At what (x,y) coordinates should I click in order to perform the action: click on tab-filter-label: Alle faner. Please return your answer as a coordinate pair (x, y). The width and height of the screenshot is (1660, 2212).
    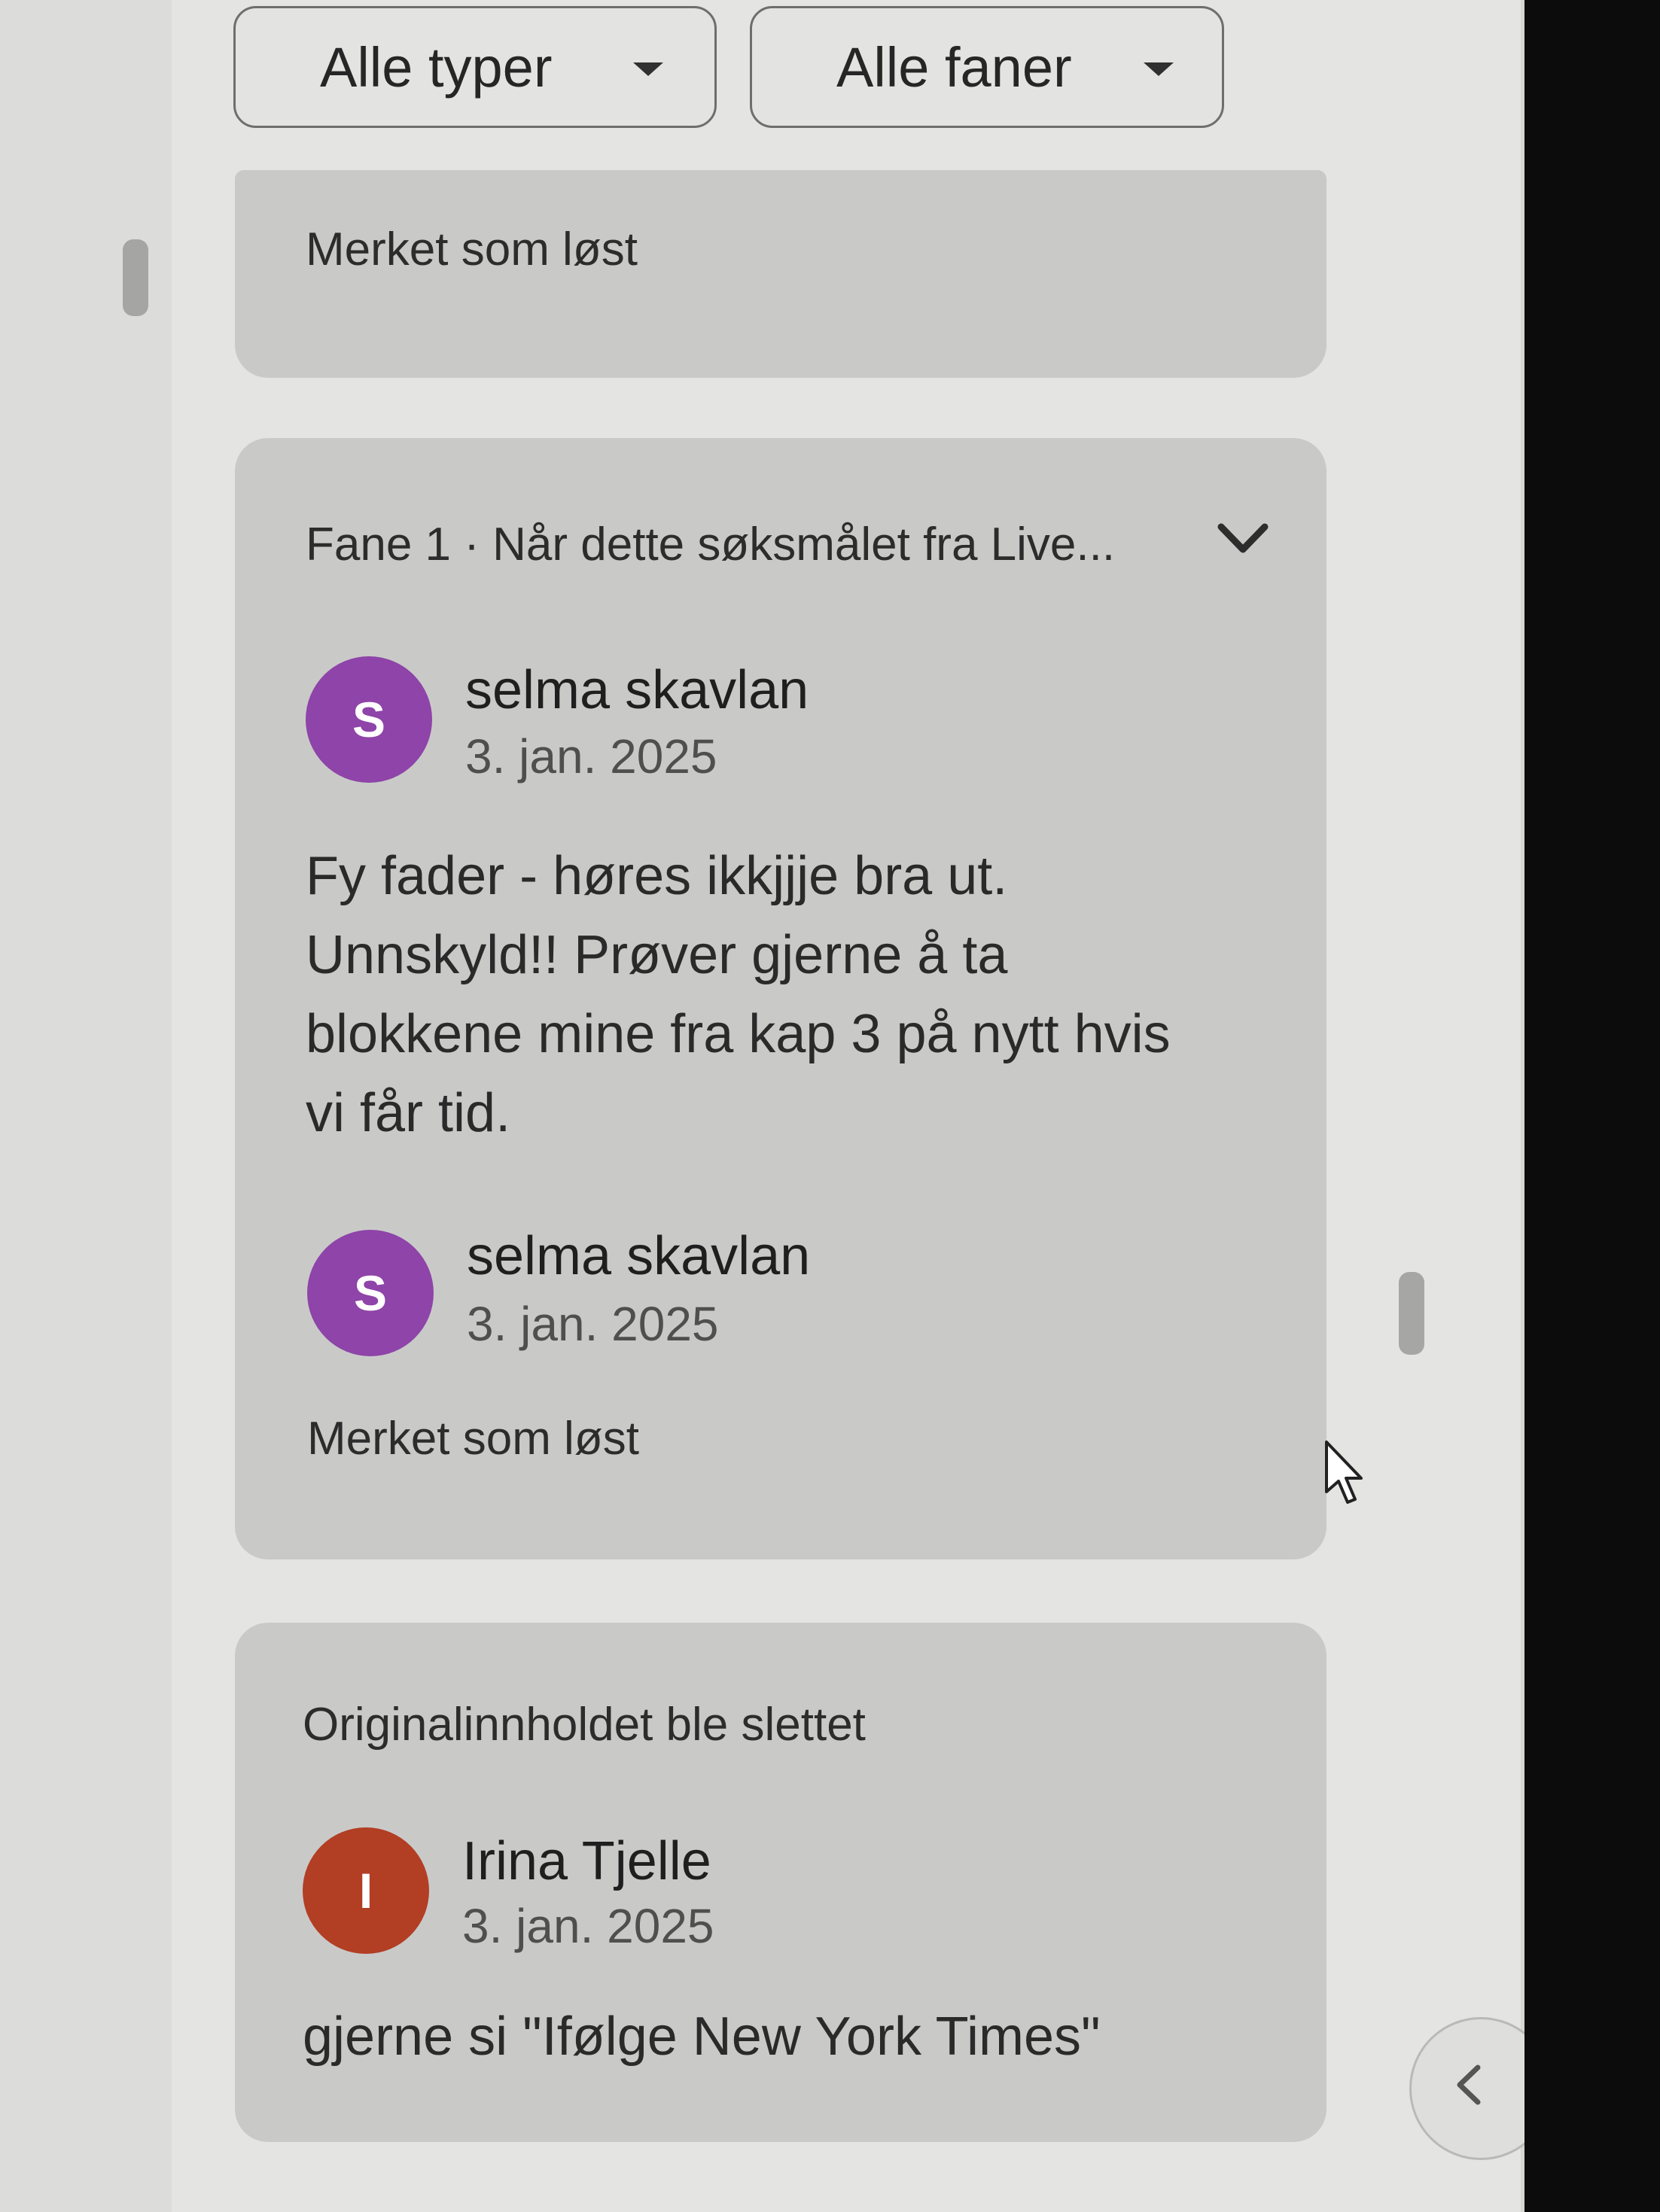
    Looking at the image, I should click on (954, 67).